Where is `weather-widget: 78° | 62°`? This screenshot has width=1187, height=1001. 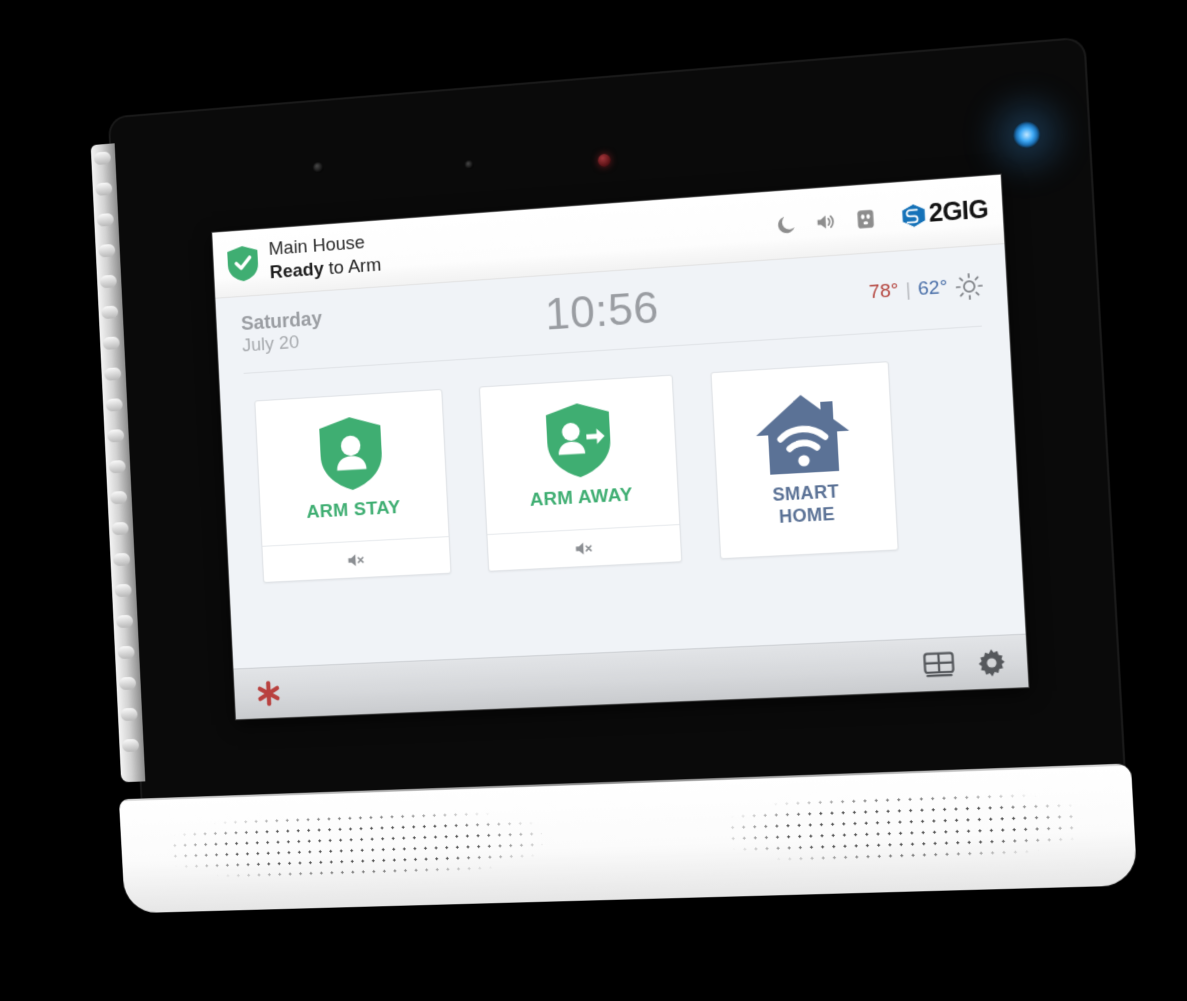 weather-widget: 78° | 62° is located at coordinates (926, 289).